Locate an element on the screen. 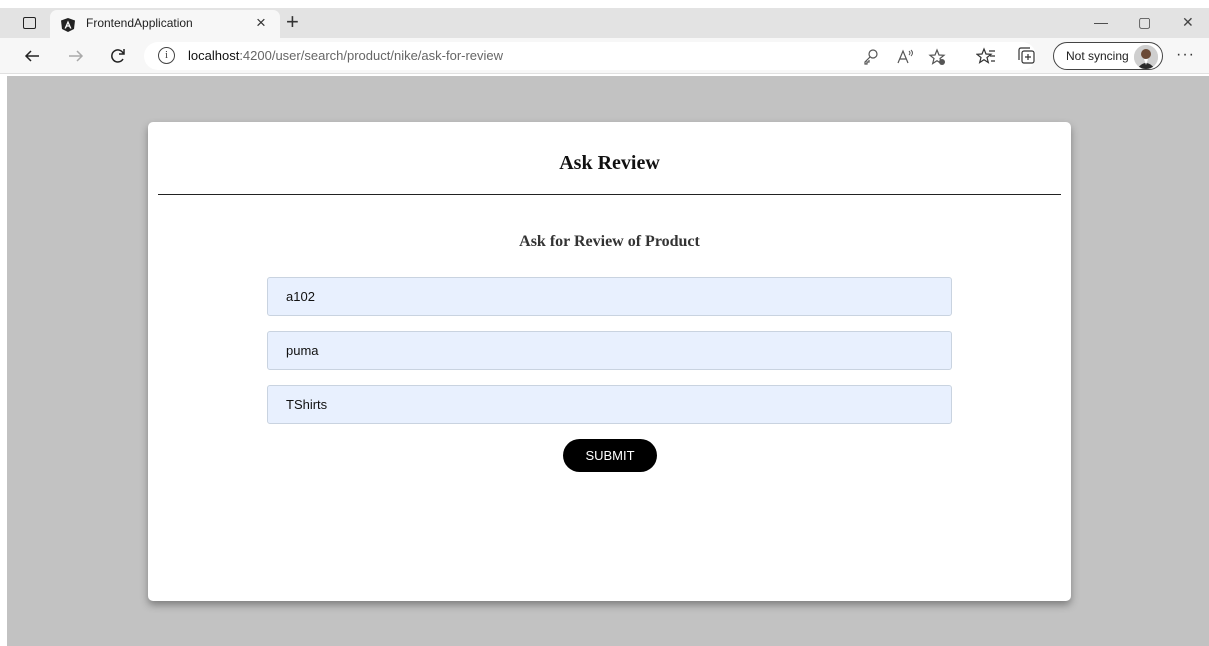 The width and height of the screenshot is (1209, 646). submit-button: SUBMIT is located at coordinates (610, 455).